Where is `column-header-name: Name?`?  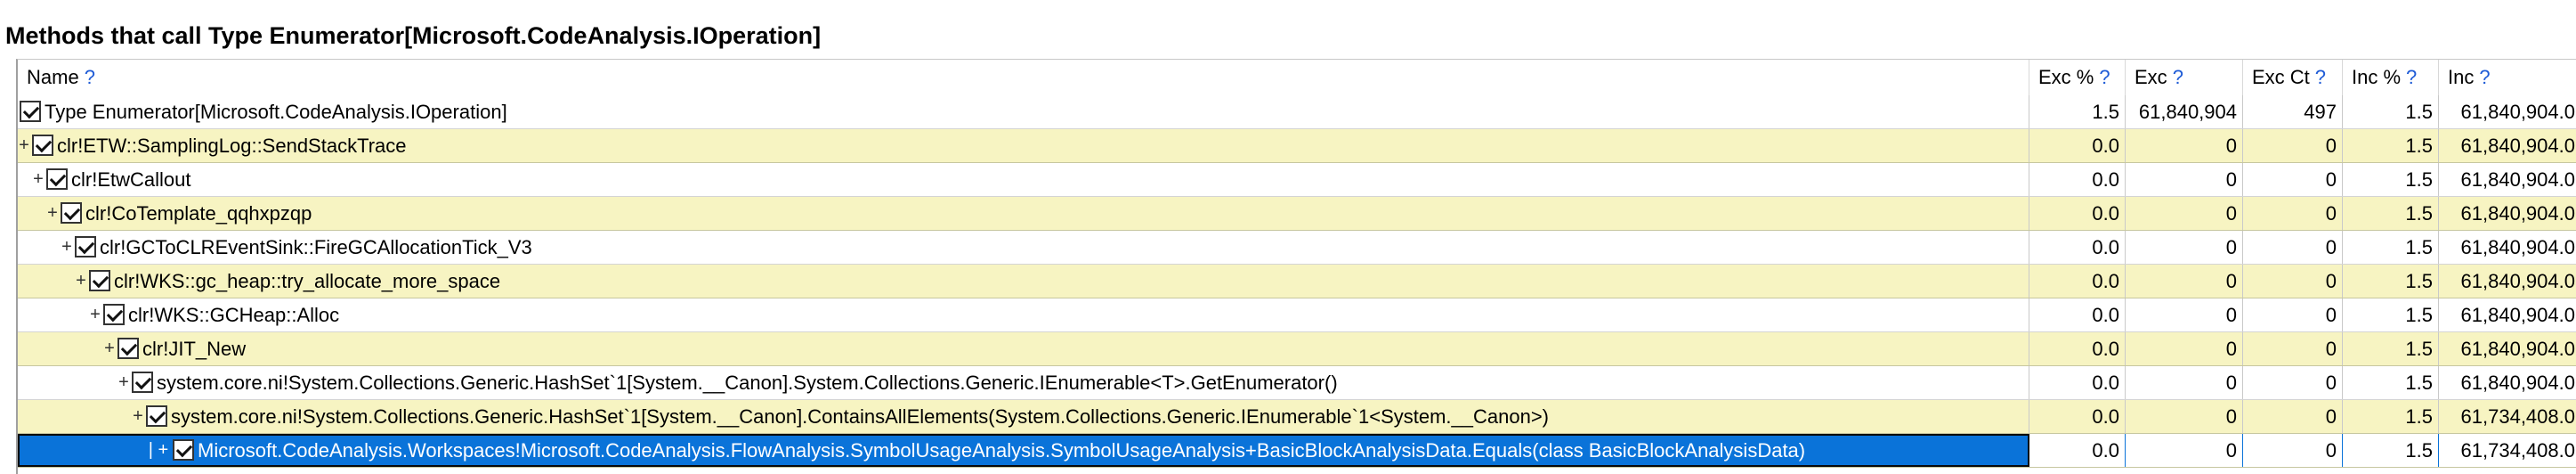
column-header-name: Name? is located at coordinates (1023, 78).